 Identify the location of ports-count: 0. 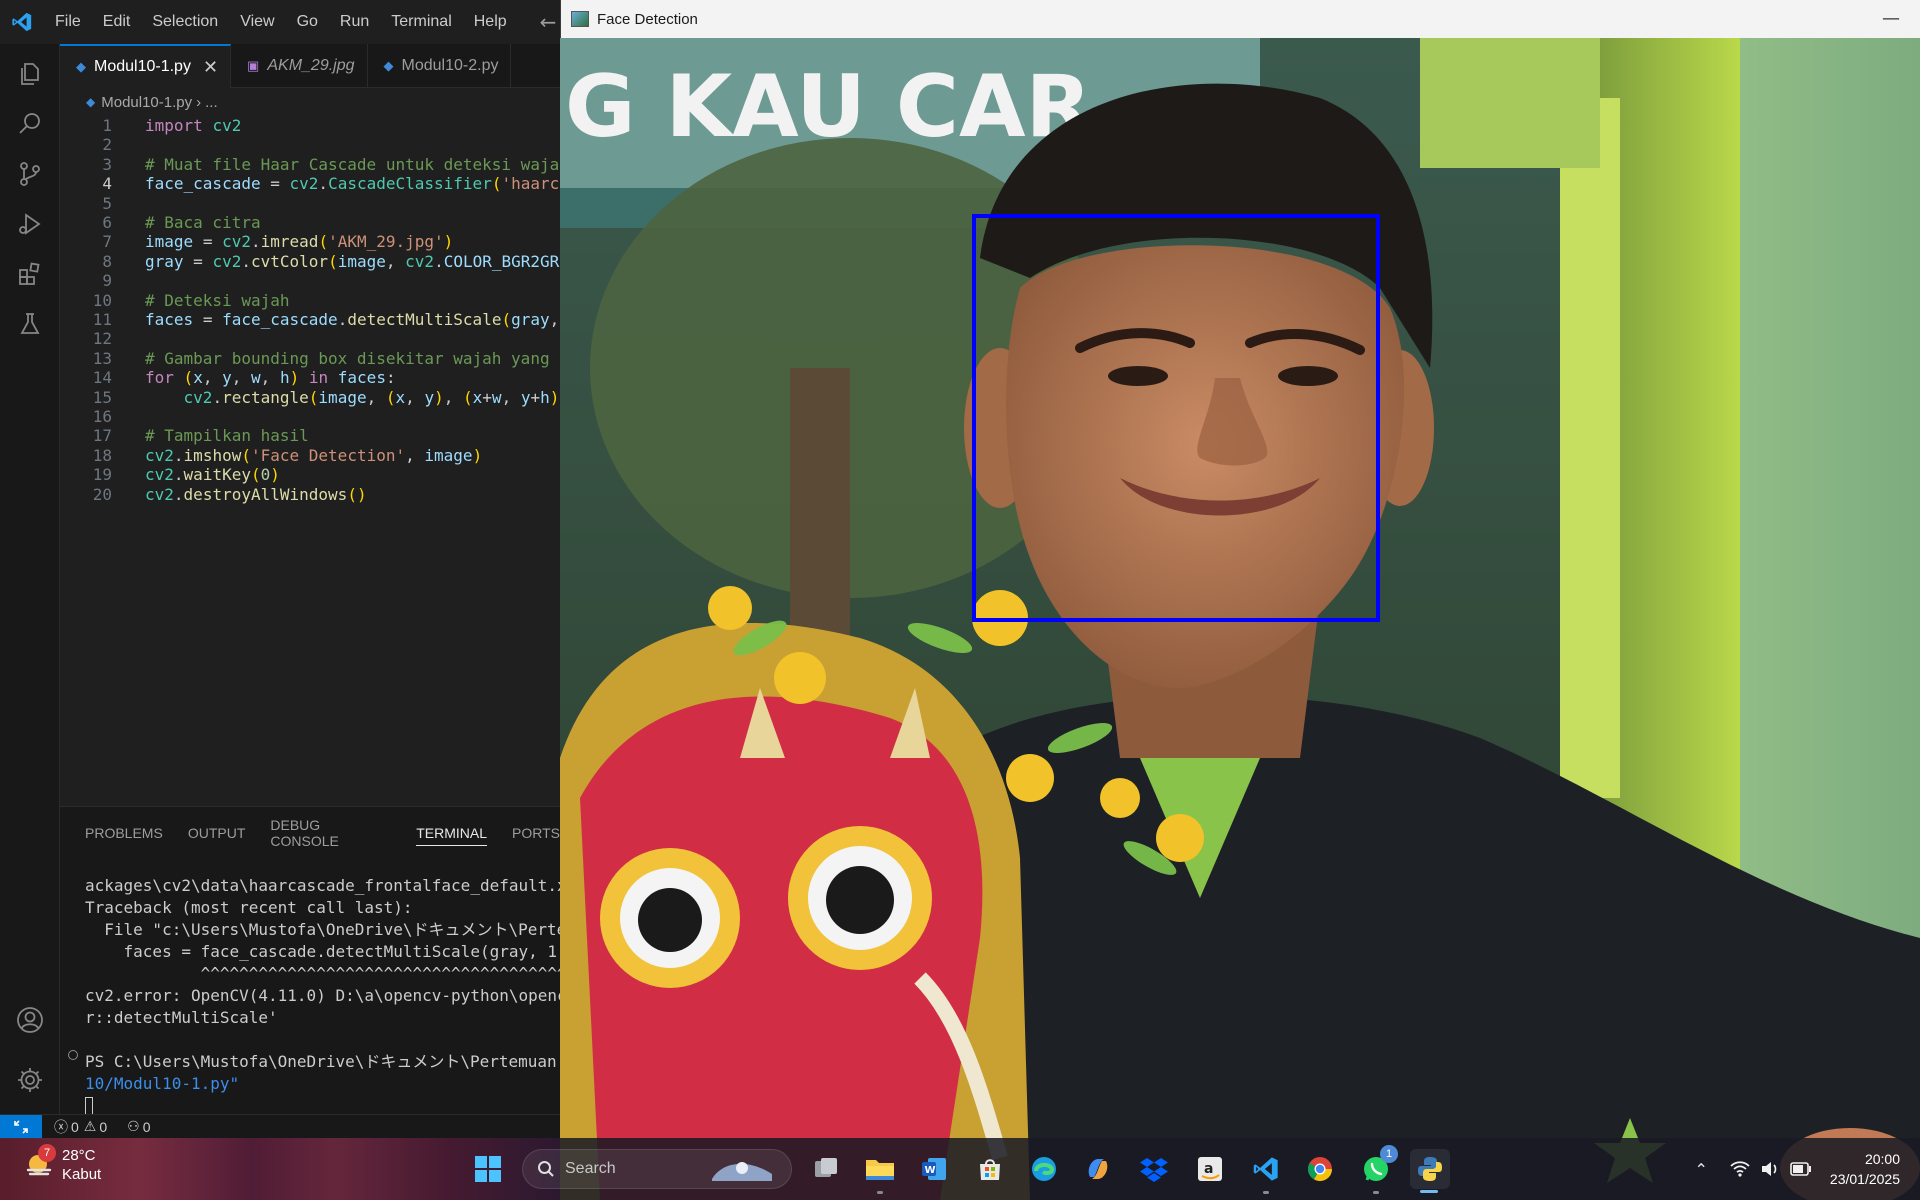
(146, 1126).